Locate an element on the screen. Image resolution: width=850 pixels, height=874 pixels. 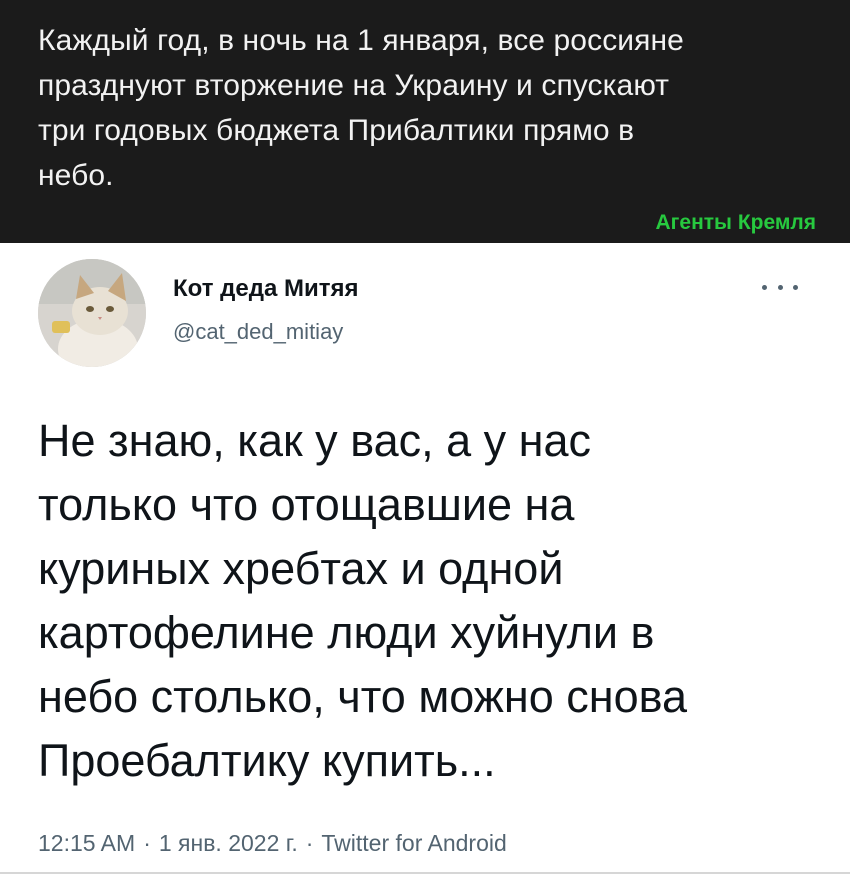
tweet-date: 1 янв. 2022 г. is located at coordinates (228, 843).